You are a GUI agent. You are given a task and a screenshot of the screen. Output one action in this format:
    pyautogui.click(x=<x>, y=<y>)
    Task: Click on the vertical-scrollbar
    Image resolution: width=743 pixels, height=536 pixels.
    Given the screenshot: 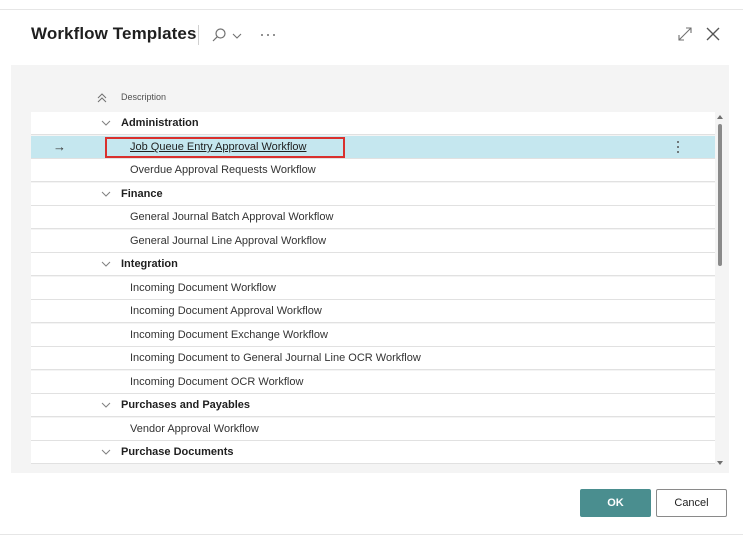 What is the action you would take?
    pyautogui.click(x=720, y=292)
    